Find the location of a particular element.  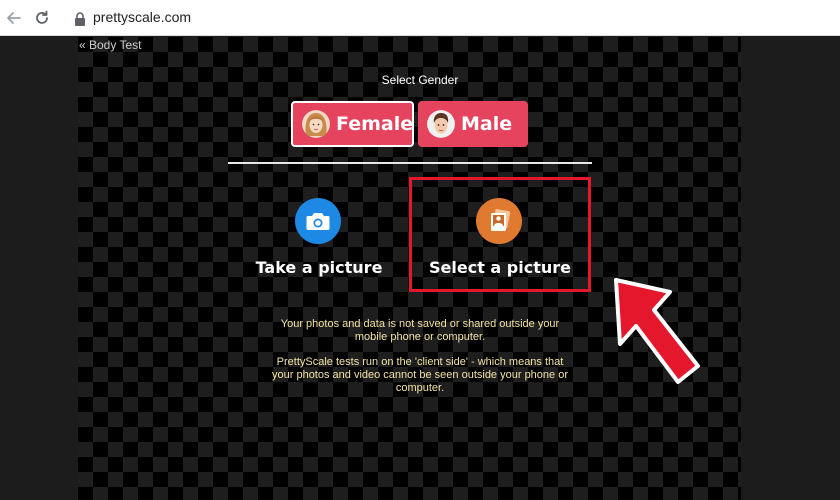

camera-icon is located at coordinates (318, 221).